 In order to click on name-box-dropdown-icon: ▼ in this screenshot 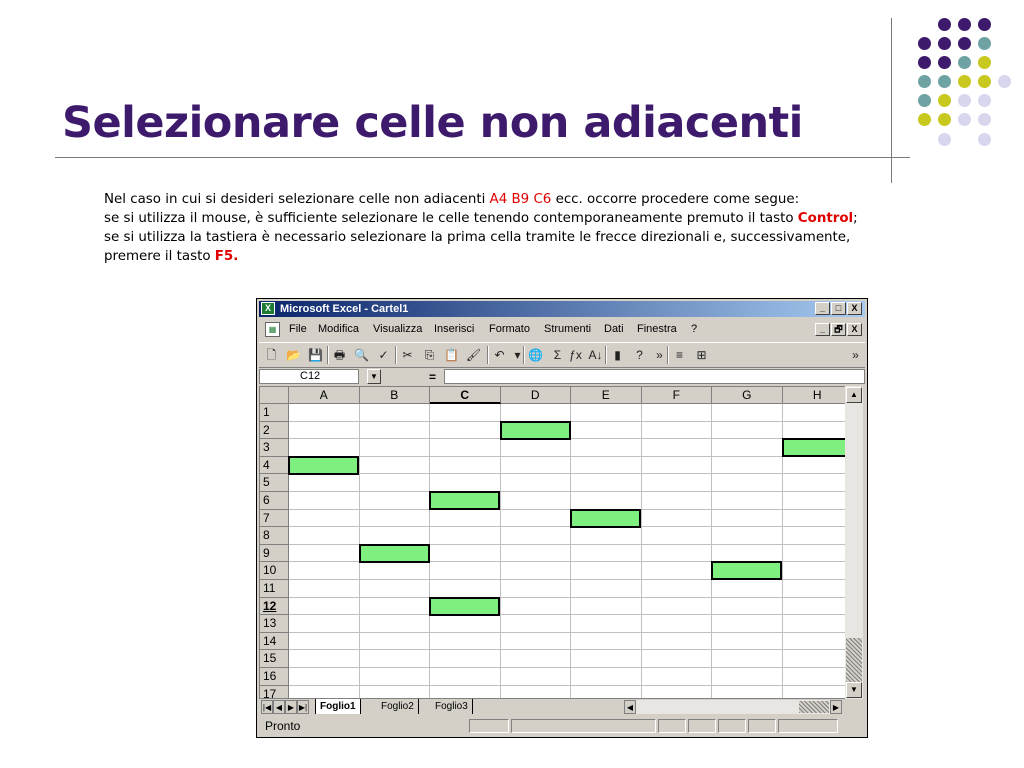, I will do `click(374, 376)`.